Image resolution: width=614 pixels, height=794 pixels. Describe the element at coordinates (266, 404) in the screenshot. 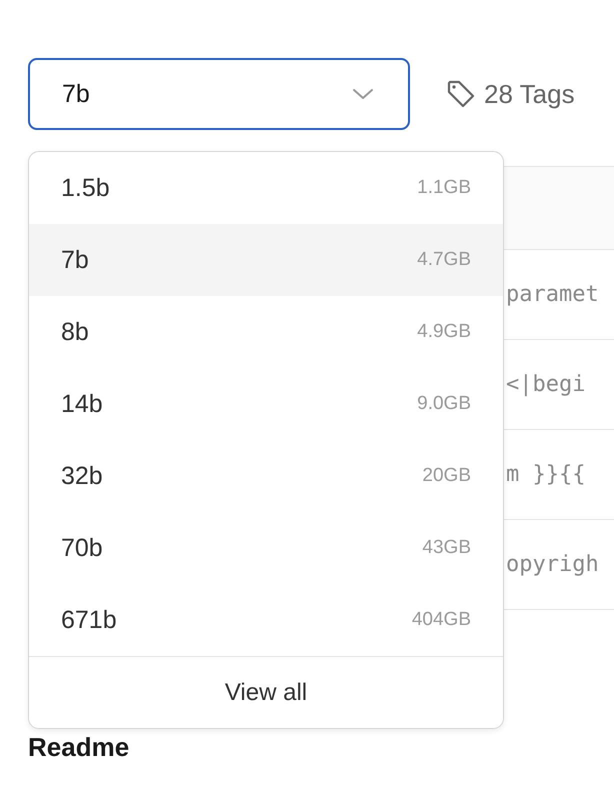

I see `dropdown-option: 14b 9.0GB` at that location.